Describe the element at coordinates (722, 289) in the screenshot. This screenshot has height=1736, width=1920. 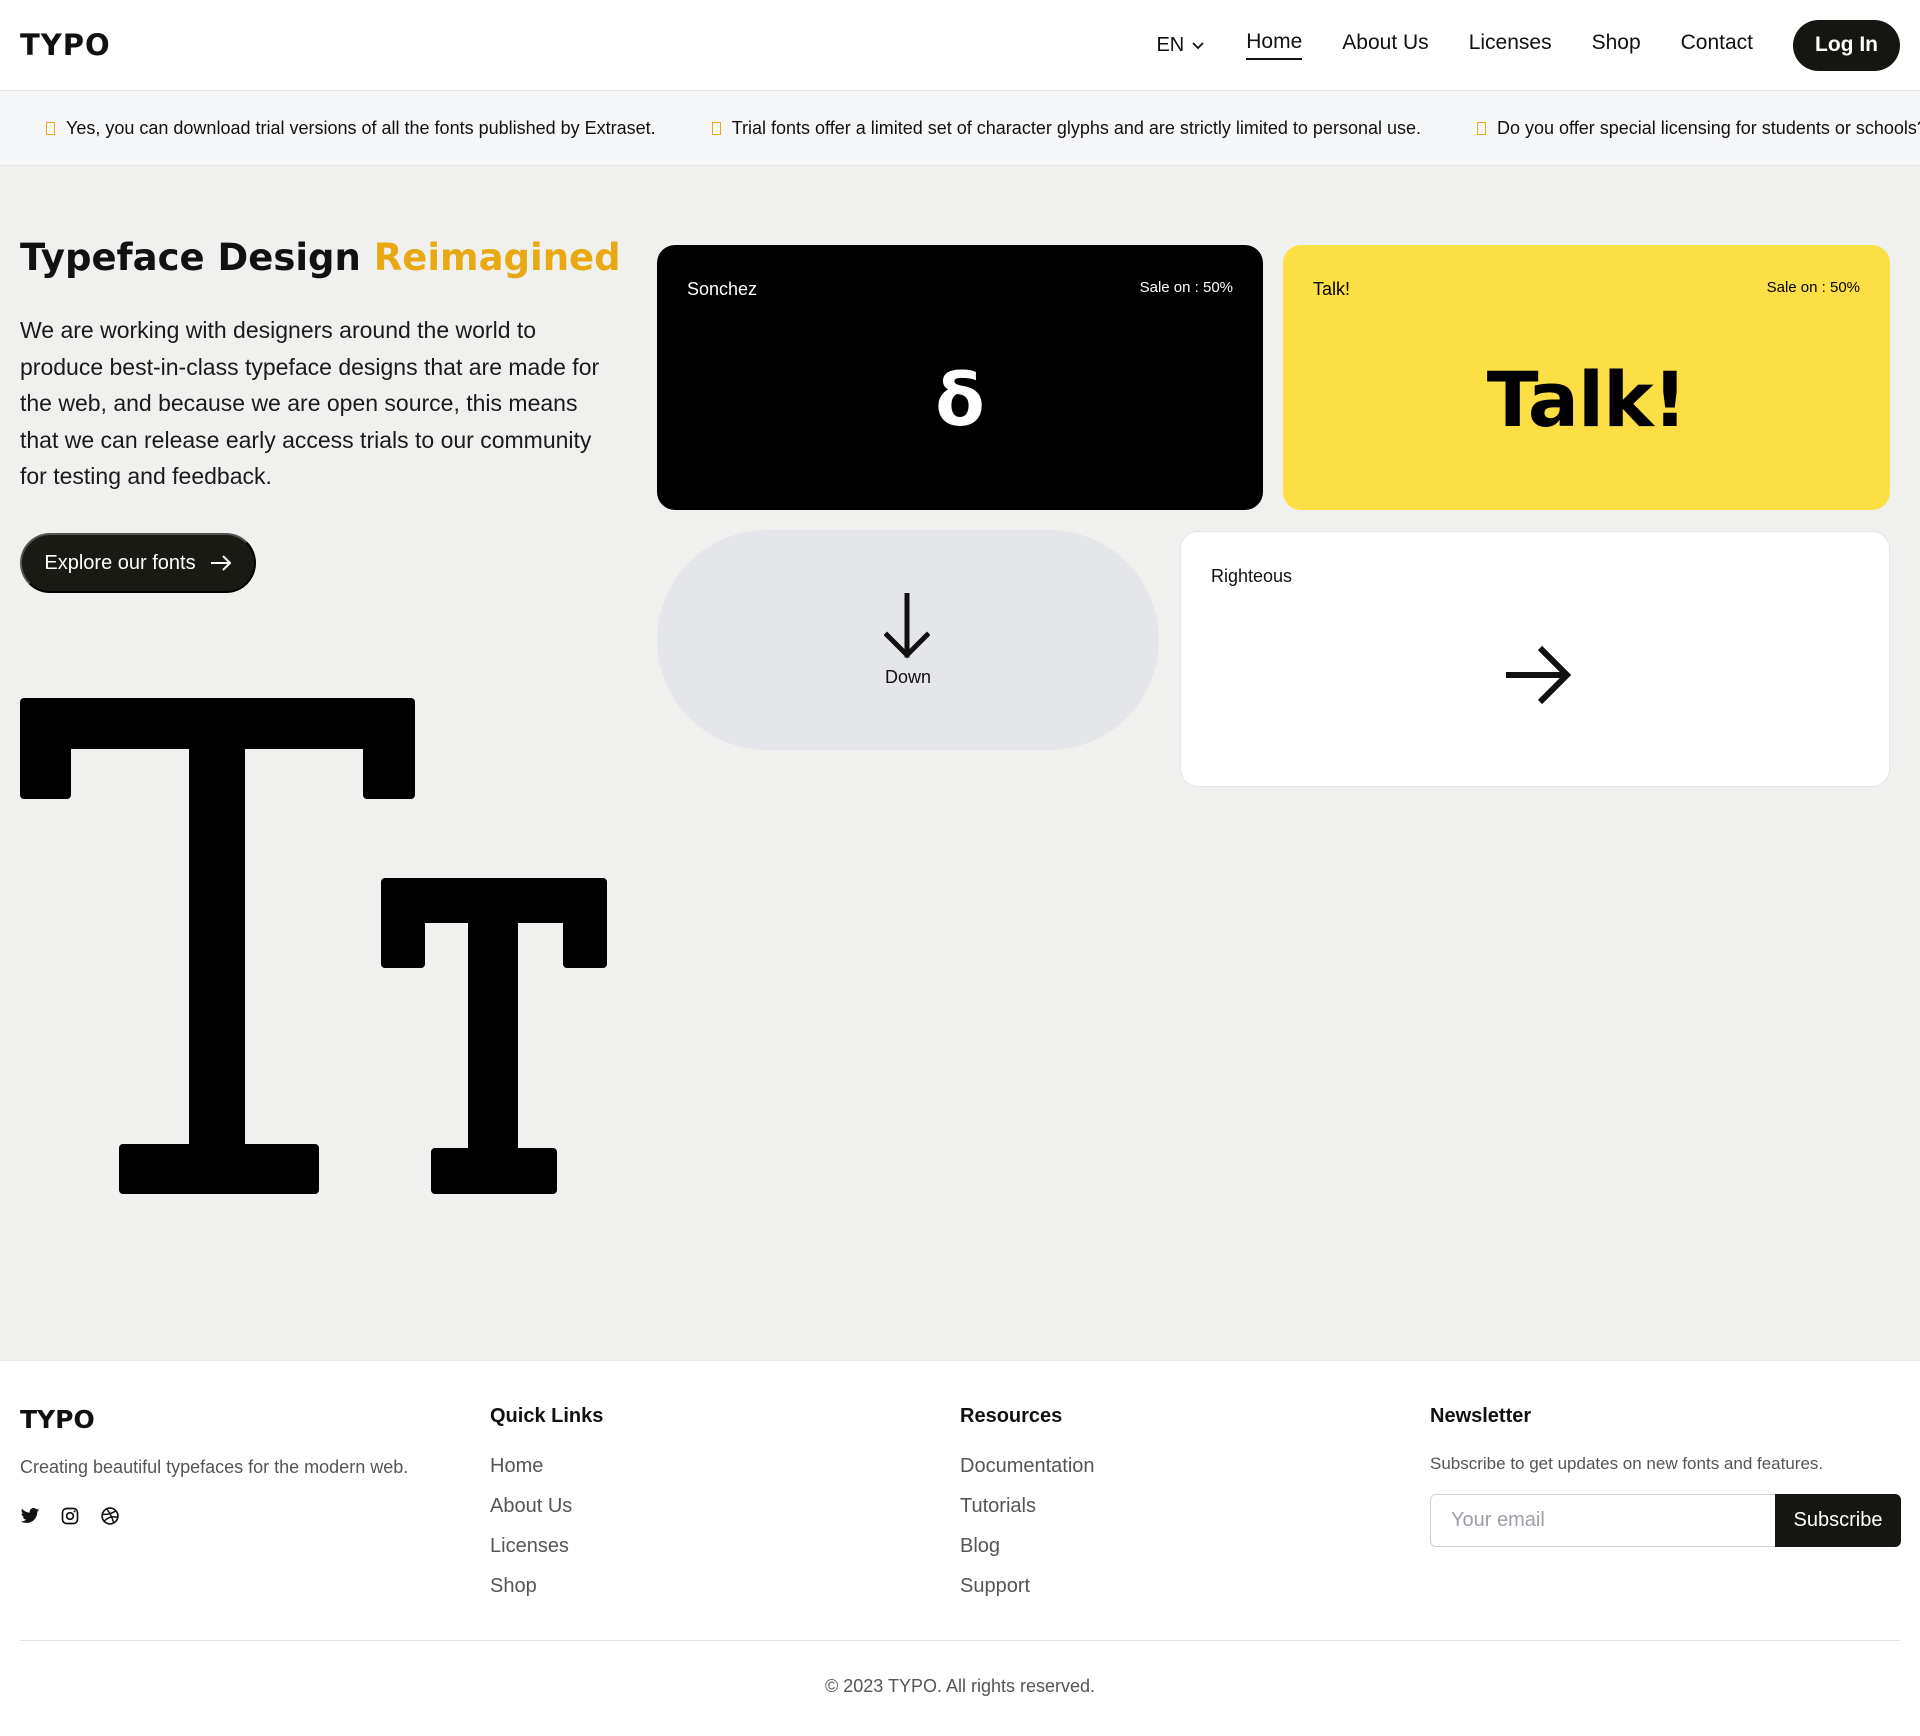
I see `font-card-name: Sonchez` at that location.